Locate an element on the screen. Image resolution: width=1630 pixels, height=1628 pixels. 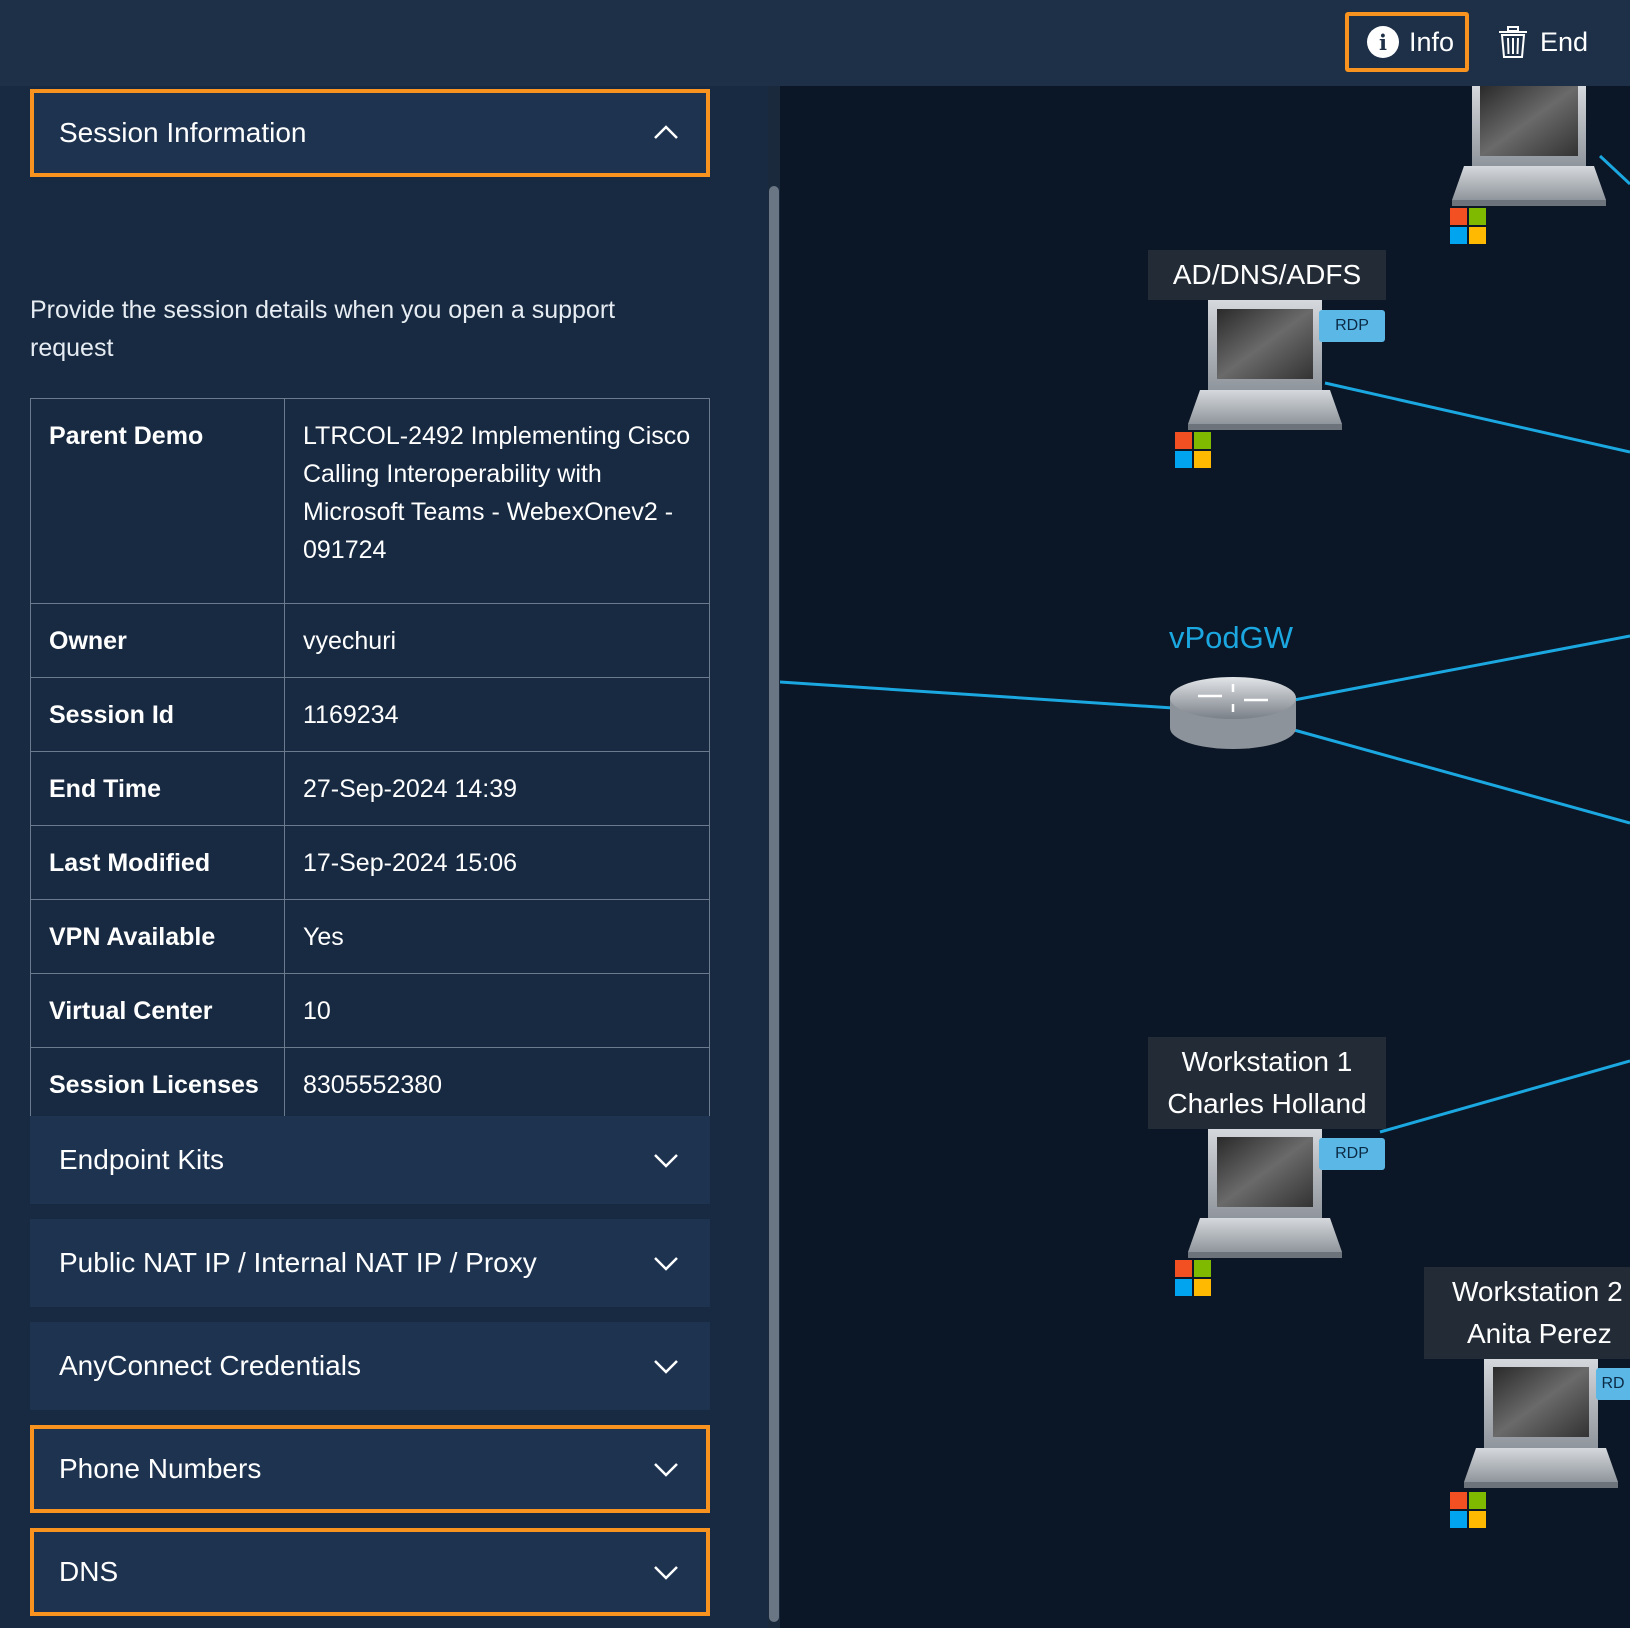
info-button: i Info is located at coordinates (1407, 42).